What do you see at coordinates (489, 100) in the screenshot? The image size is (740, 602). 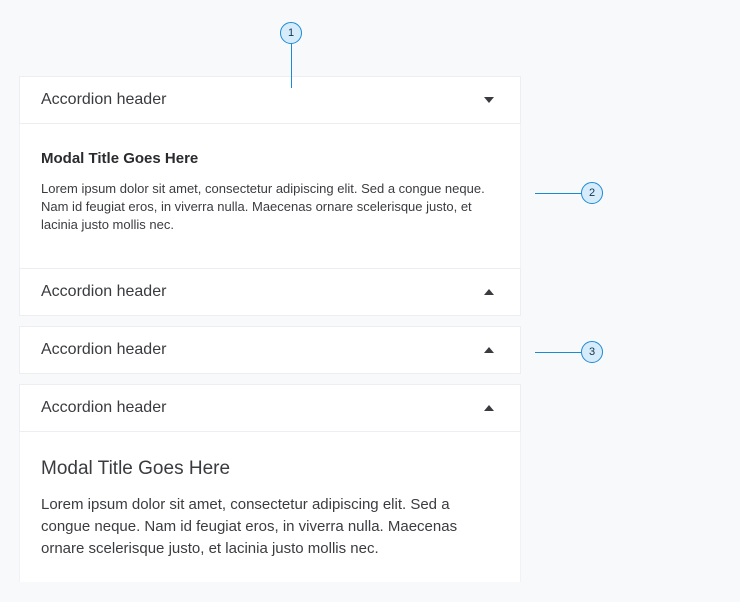 I see `caret-down-icon` at bounding box center [489, 100].